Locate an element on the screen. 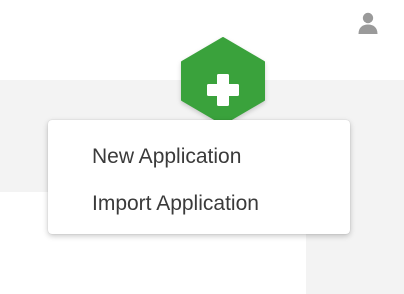 The height and width of the screenshot is (294, 404). menu-item-import-application: Import Application is located at coordinates (199, 204).